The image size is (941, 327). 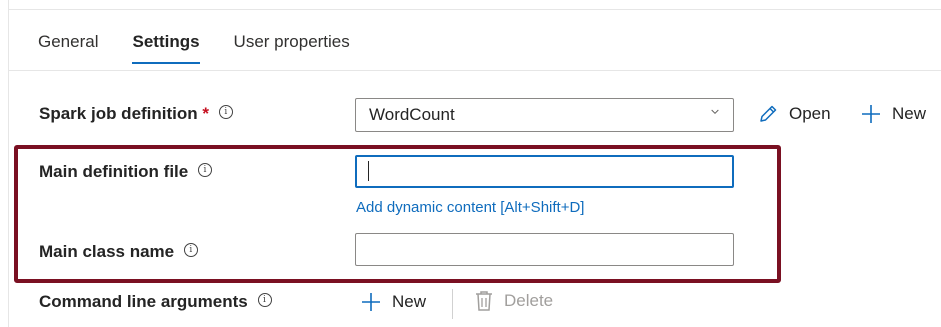 What do you see at coordinates (8, 163) in the screenshot?
I see `panel-left-border` at bounding box center [8, 163].